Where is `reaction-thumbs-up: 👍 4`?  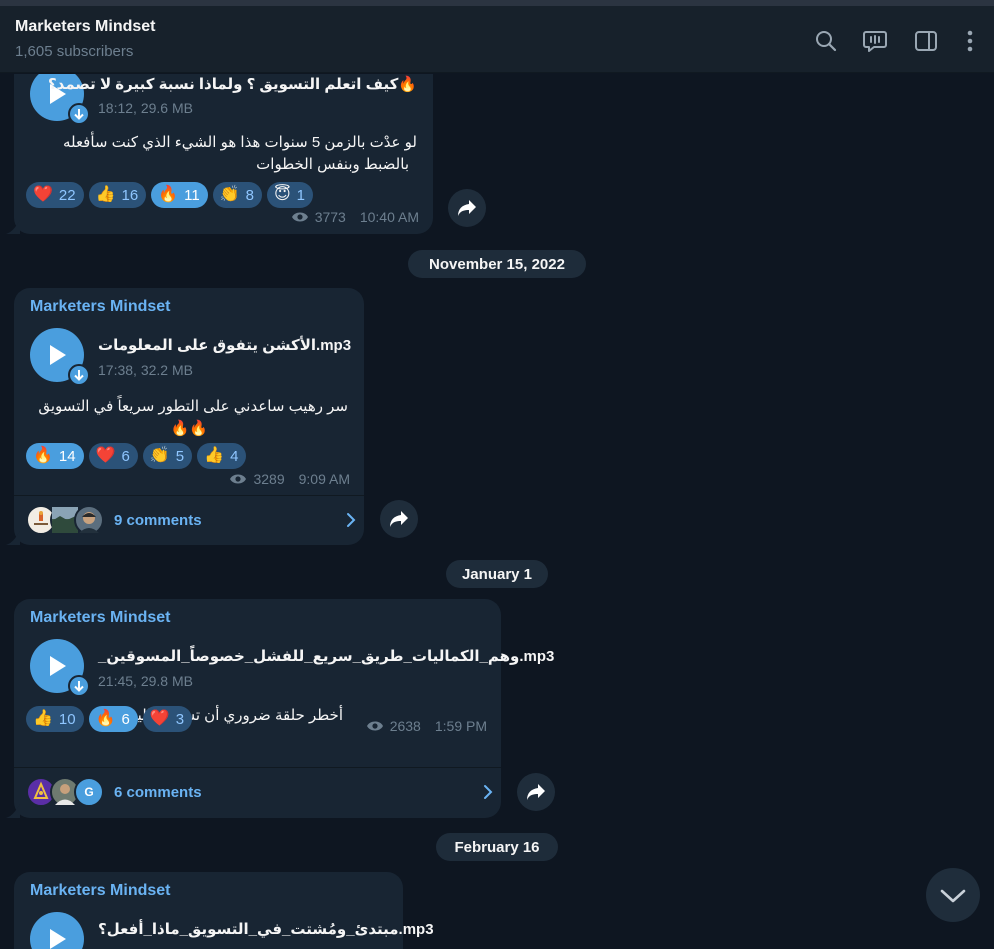 reaction-thumbs-up: 👍 4 is located at coordinates (222, 456).